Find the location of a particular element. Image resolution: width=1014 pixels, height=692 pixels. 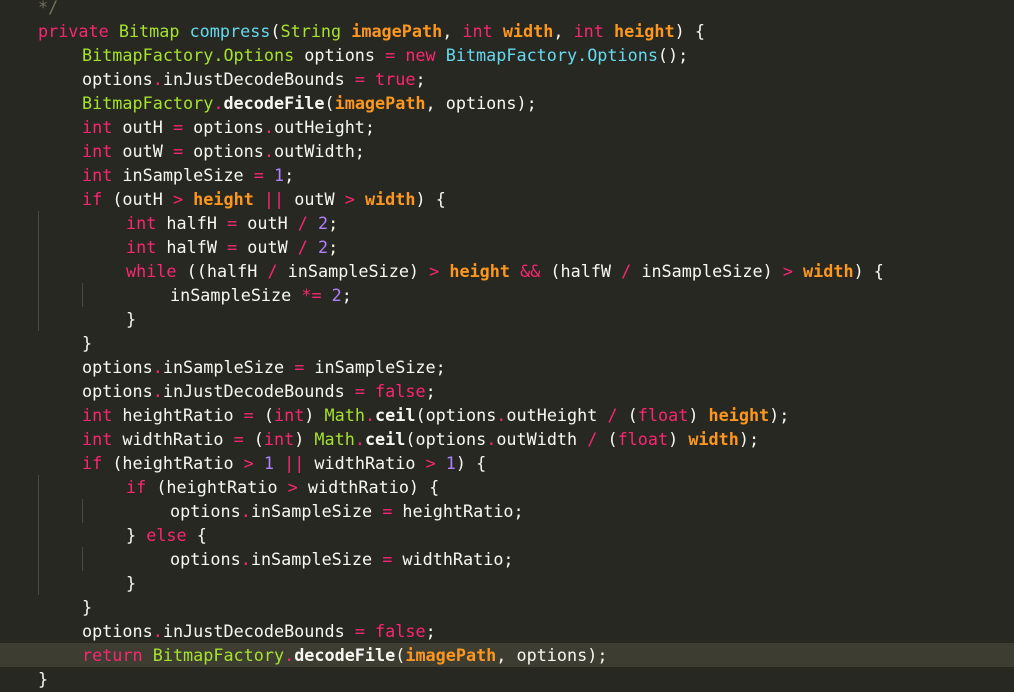

code-token: outW is located at coordinates (142, 151).